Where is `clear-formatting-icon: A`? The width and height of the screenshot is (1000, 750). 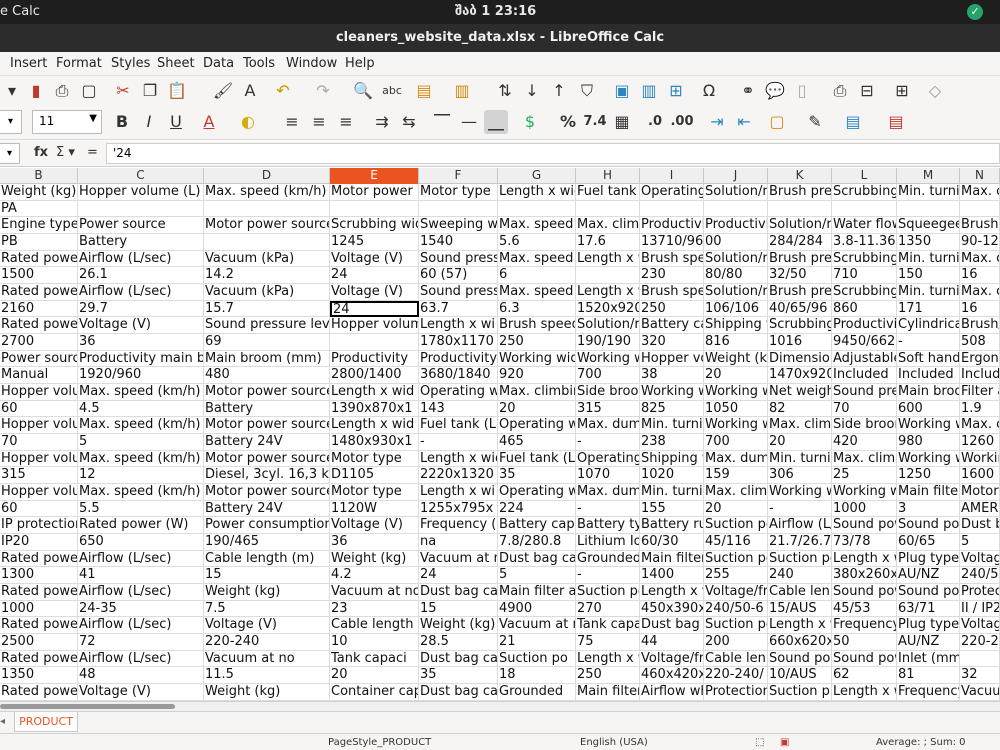
clear-formatting-icon: A is located at coordinates (250, 91).